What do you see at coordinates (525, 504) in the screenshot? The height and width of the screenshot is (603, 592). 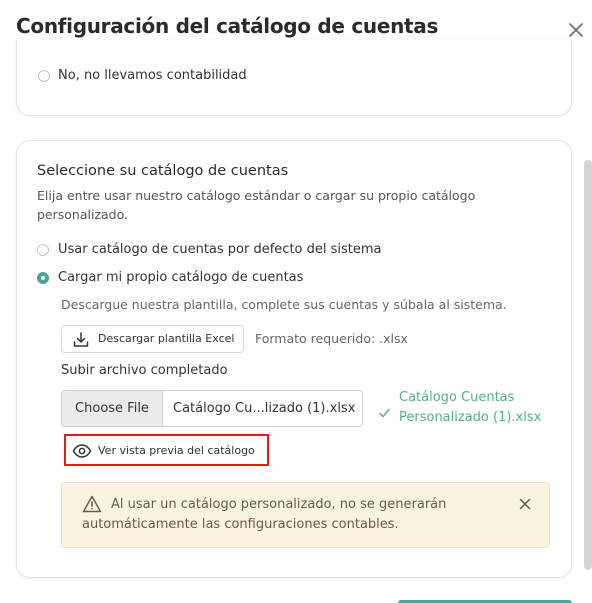 I see `alert-close-icon` at bounding box center [525, 504].